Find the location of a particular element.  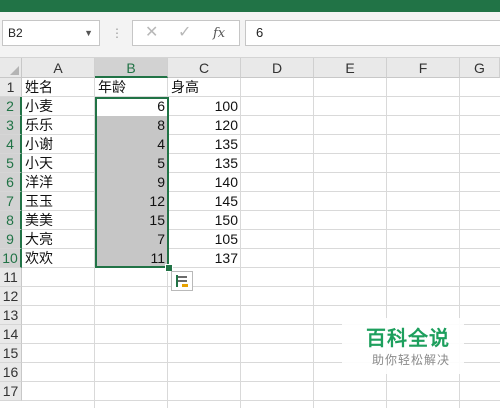

row-header: 5 is located at coordinates (11, 163).